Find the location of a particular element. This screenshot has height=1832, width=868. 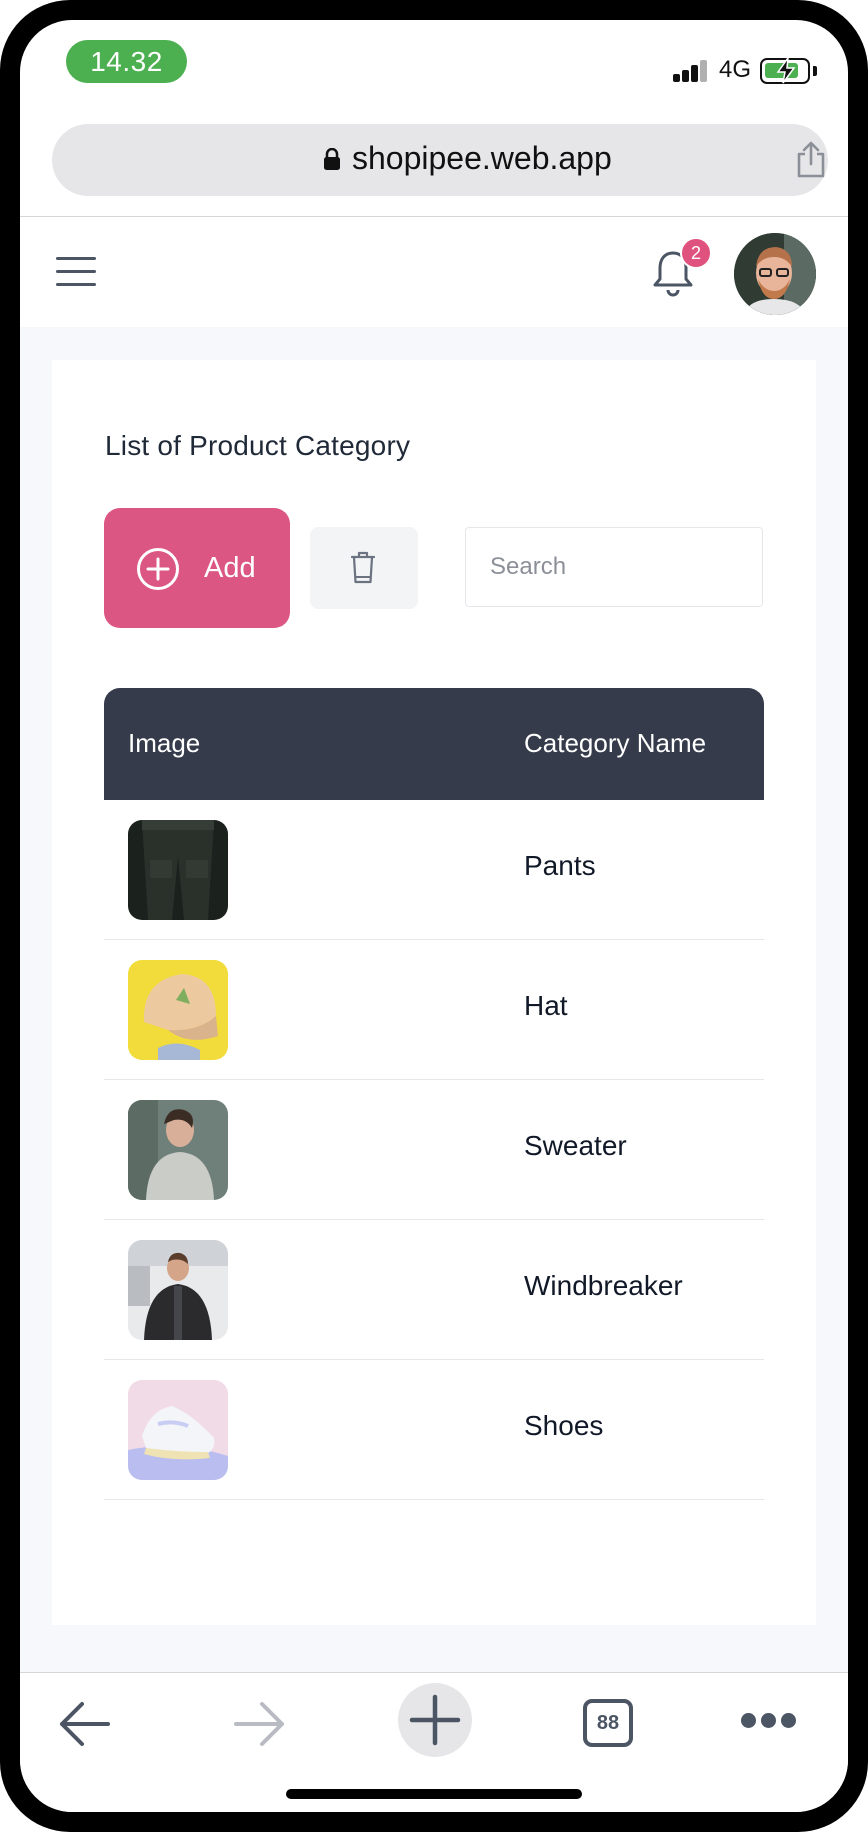

page-title: List of Product Category is located at coordinates (258, 445).